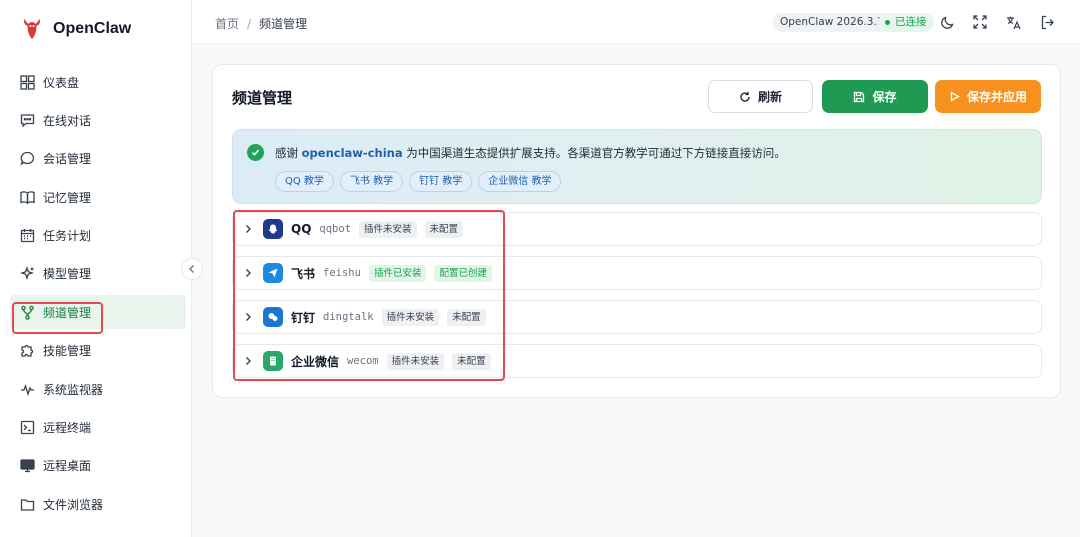 This screenshot has height=537, width=1080. What do you see at coordinates (27, 274) in the screenshot?
I see `sparkle-icon` at bounding box center [27, 274].